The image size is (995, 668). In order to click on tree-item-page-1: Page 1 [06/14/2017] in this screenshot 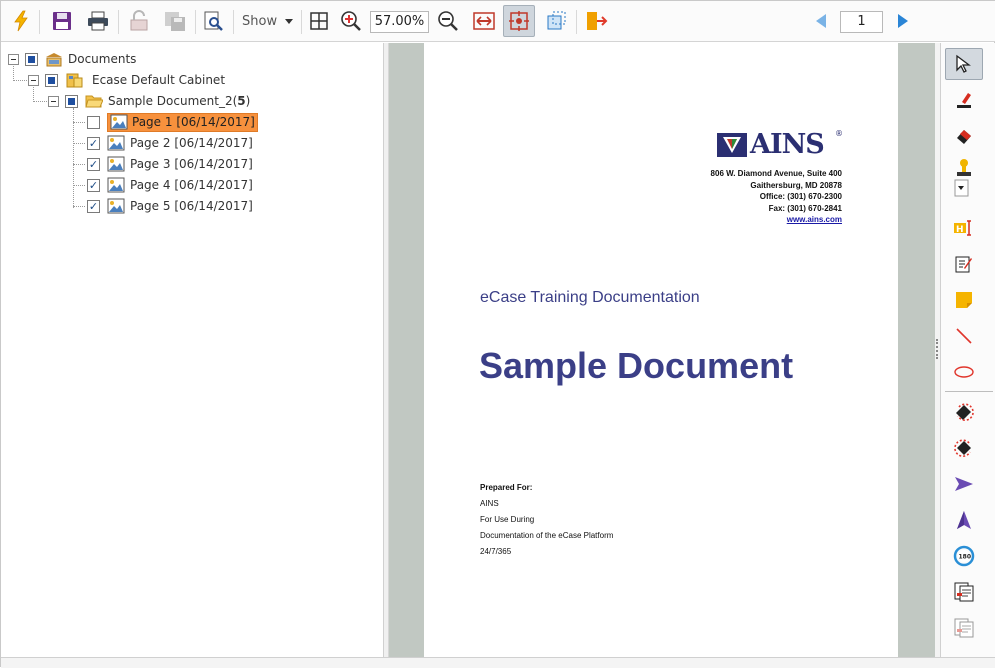, I will do `click(172, 122)`.